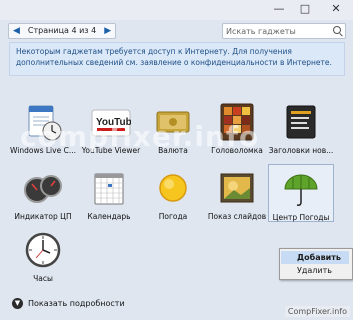  I want to click on context-menu-remove: Удалить, so click(315, 270).